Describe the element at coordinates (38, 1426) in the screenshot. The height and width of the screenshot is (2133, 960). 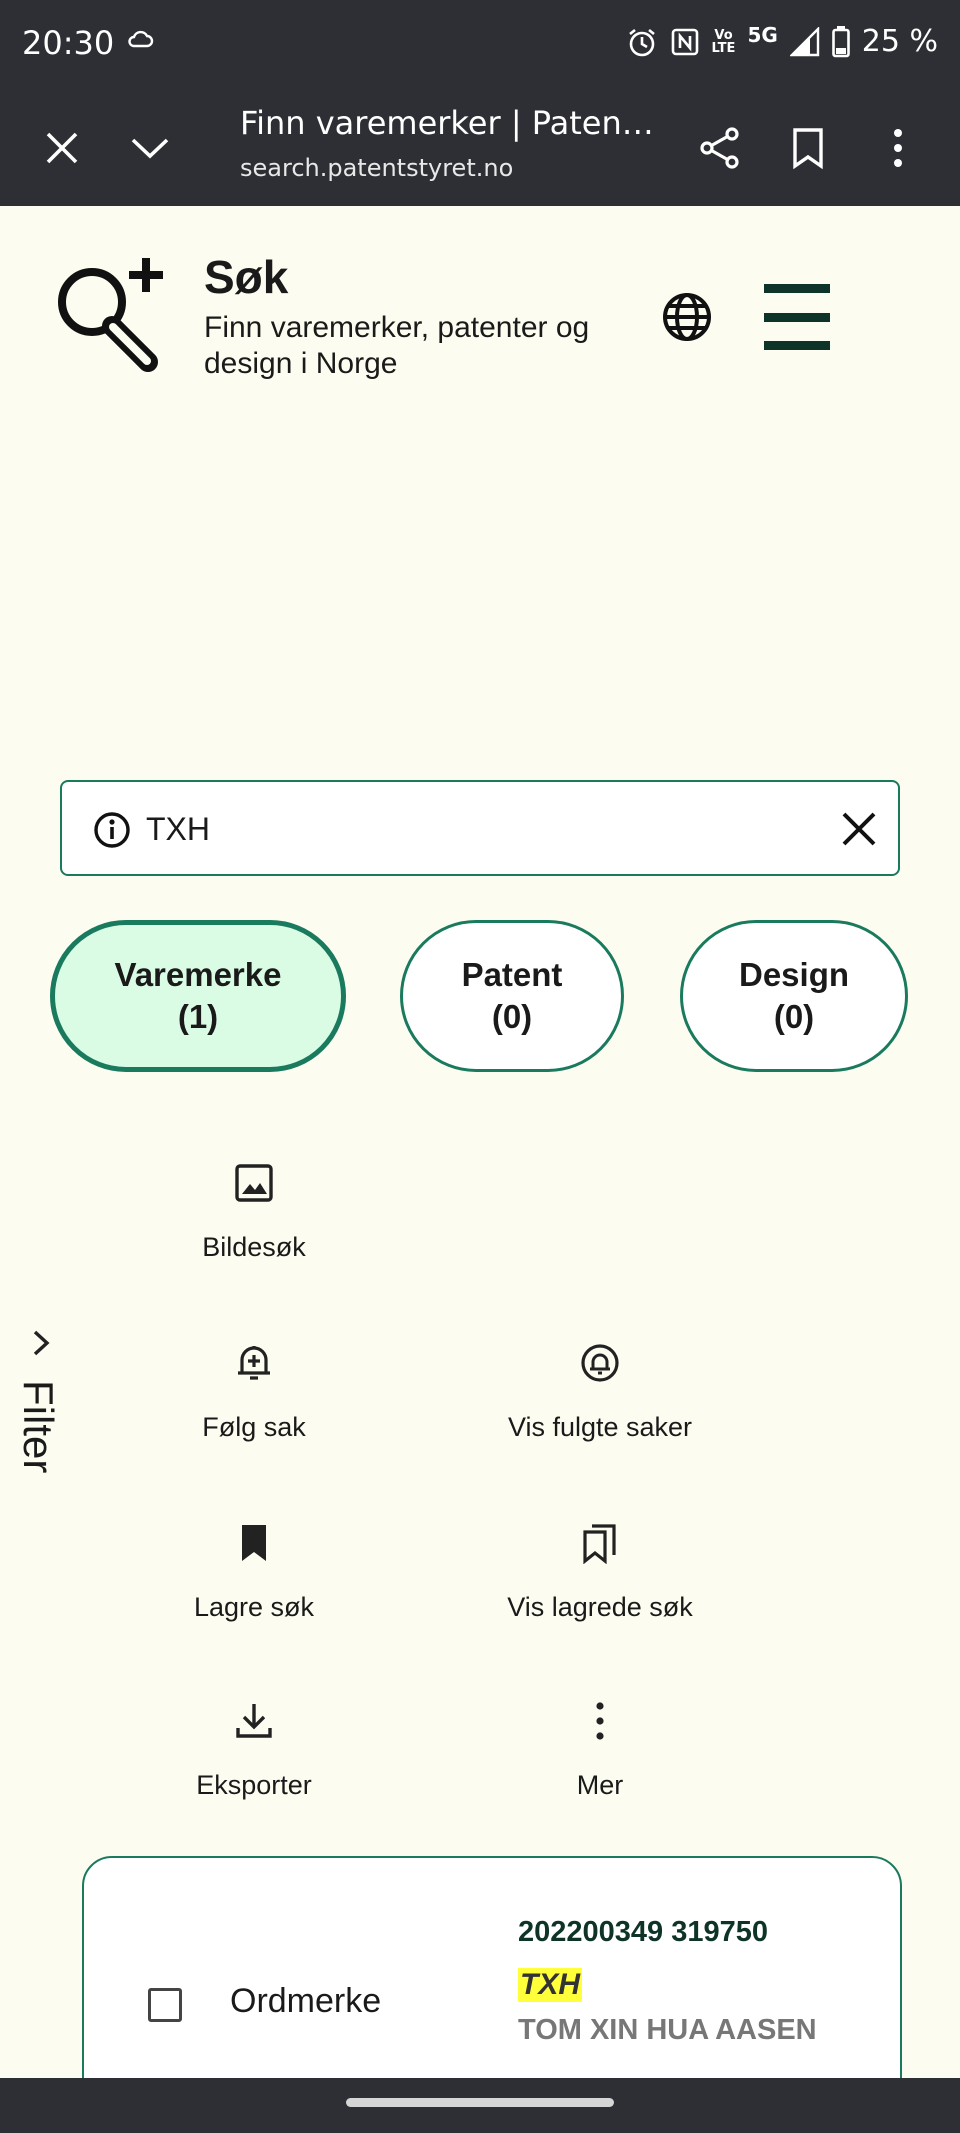
I see `filter-toggle: Filter` at that location.